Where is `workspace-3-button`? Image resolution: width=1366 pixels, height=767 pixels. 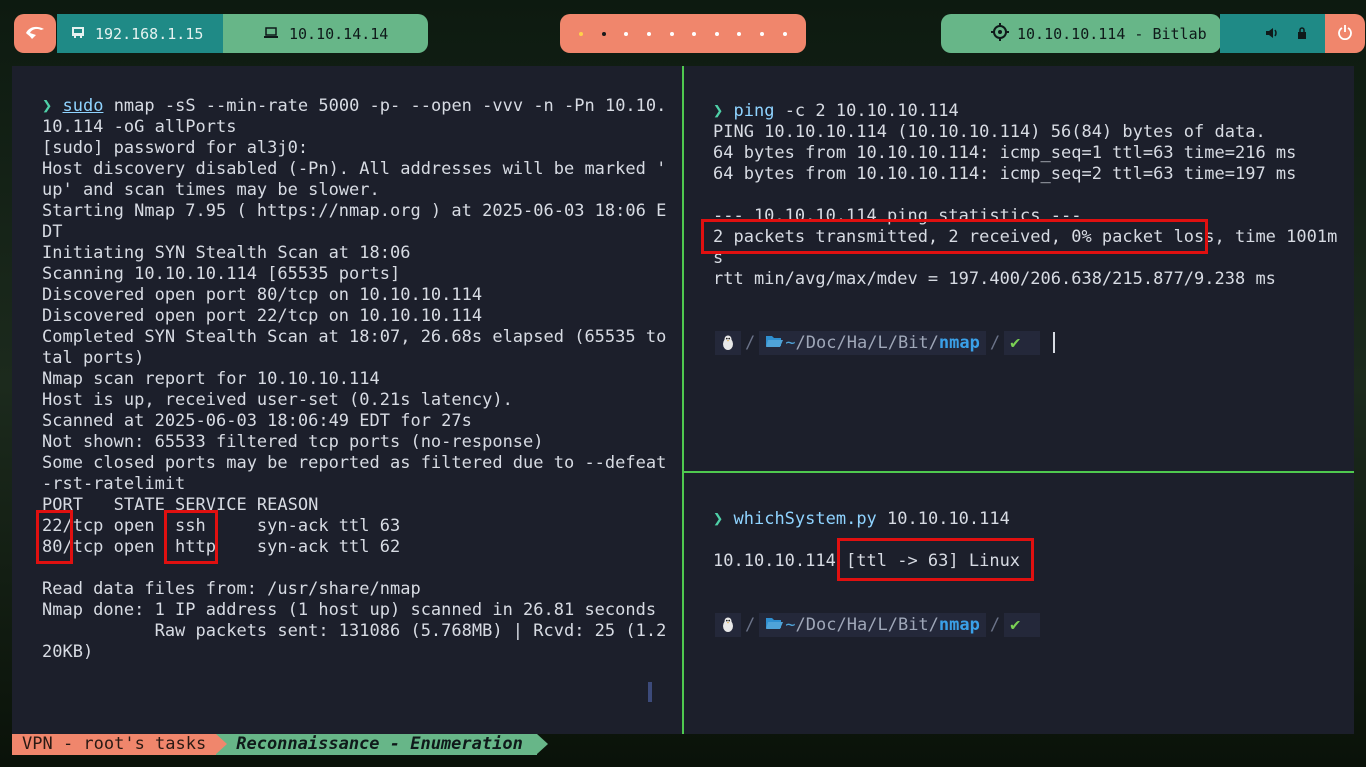 workspace-3-button is located at coordinates (626, 33).